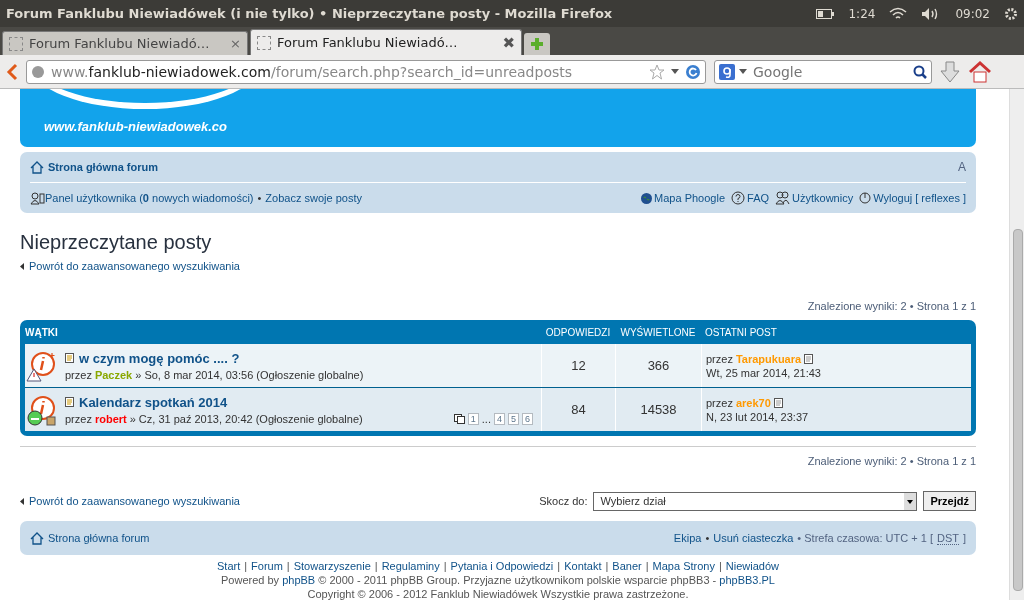 The width and height of the screenshot is (1024, 600). What do you see at coordinates (1011, 13) in the screenshot?
I see `gear-icon` at bounding box center [1011, 13].